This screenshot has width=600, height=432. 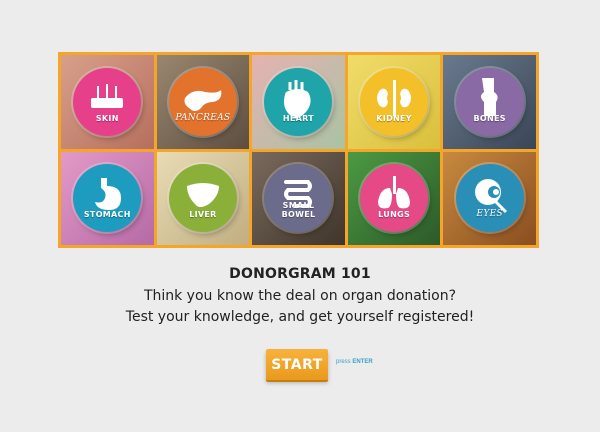 I want to click on skin-circle: SKIN, so click(x=107, y=101).